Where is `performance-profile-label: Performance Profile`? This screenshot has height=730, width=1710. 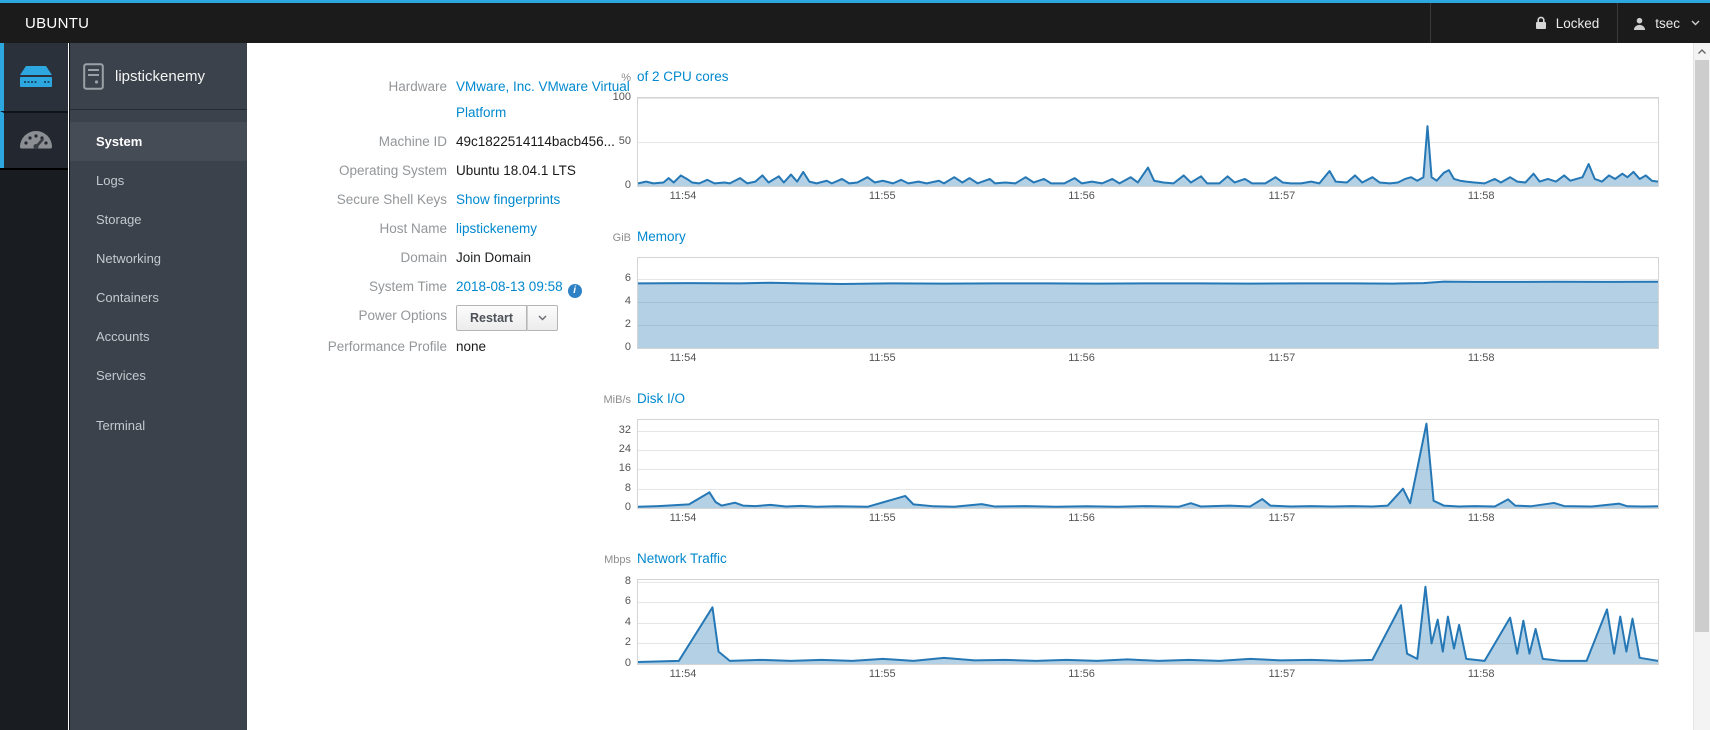
performance-profile-label: Performance Profile is located at coordinates (387, 346).